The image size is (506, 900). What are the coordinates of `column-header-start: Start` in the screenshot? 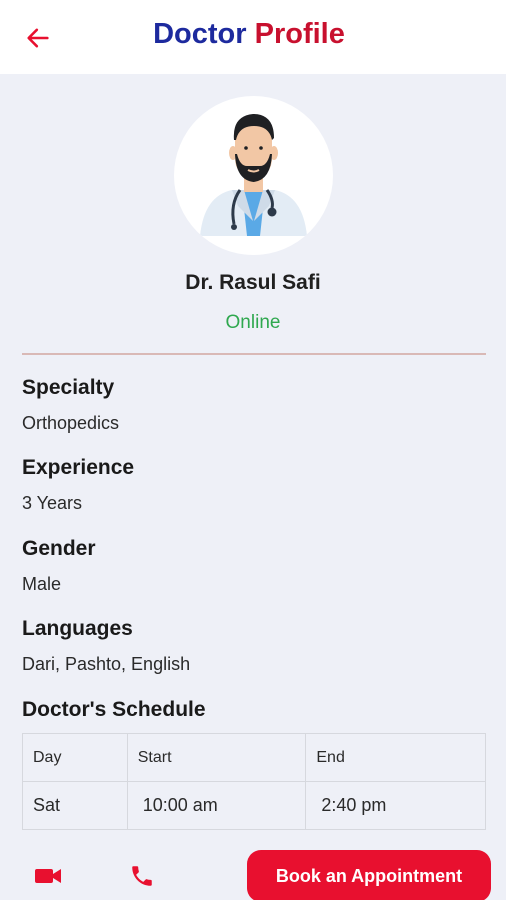 It's located at (216, 757).